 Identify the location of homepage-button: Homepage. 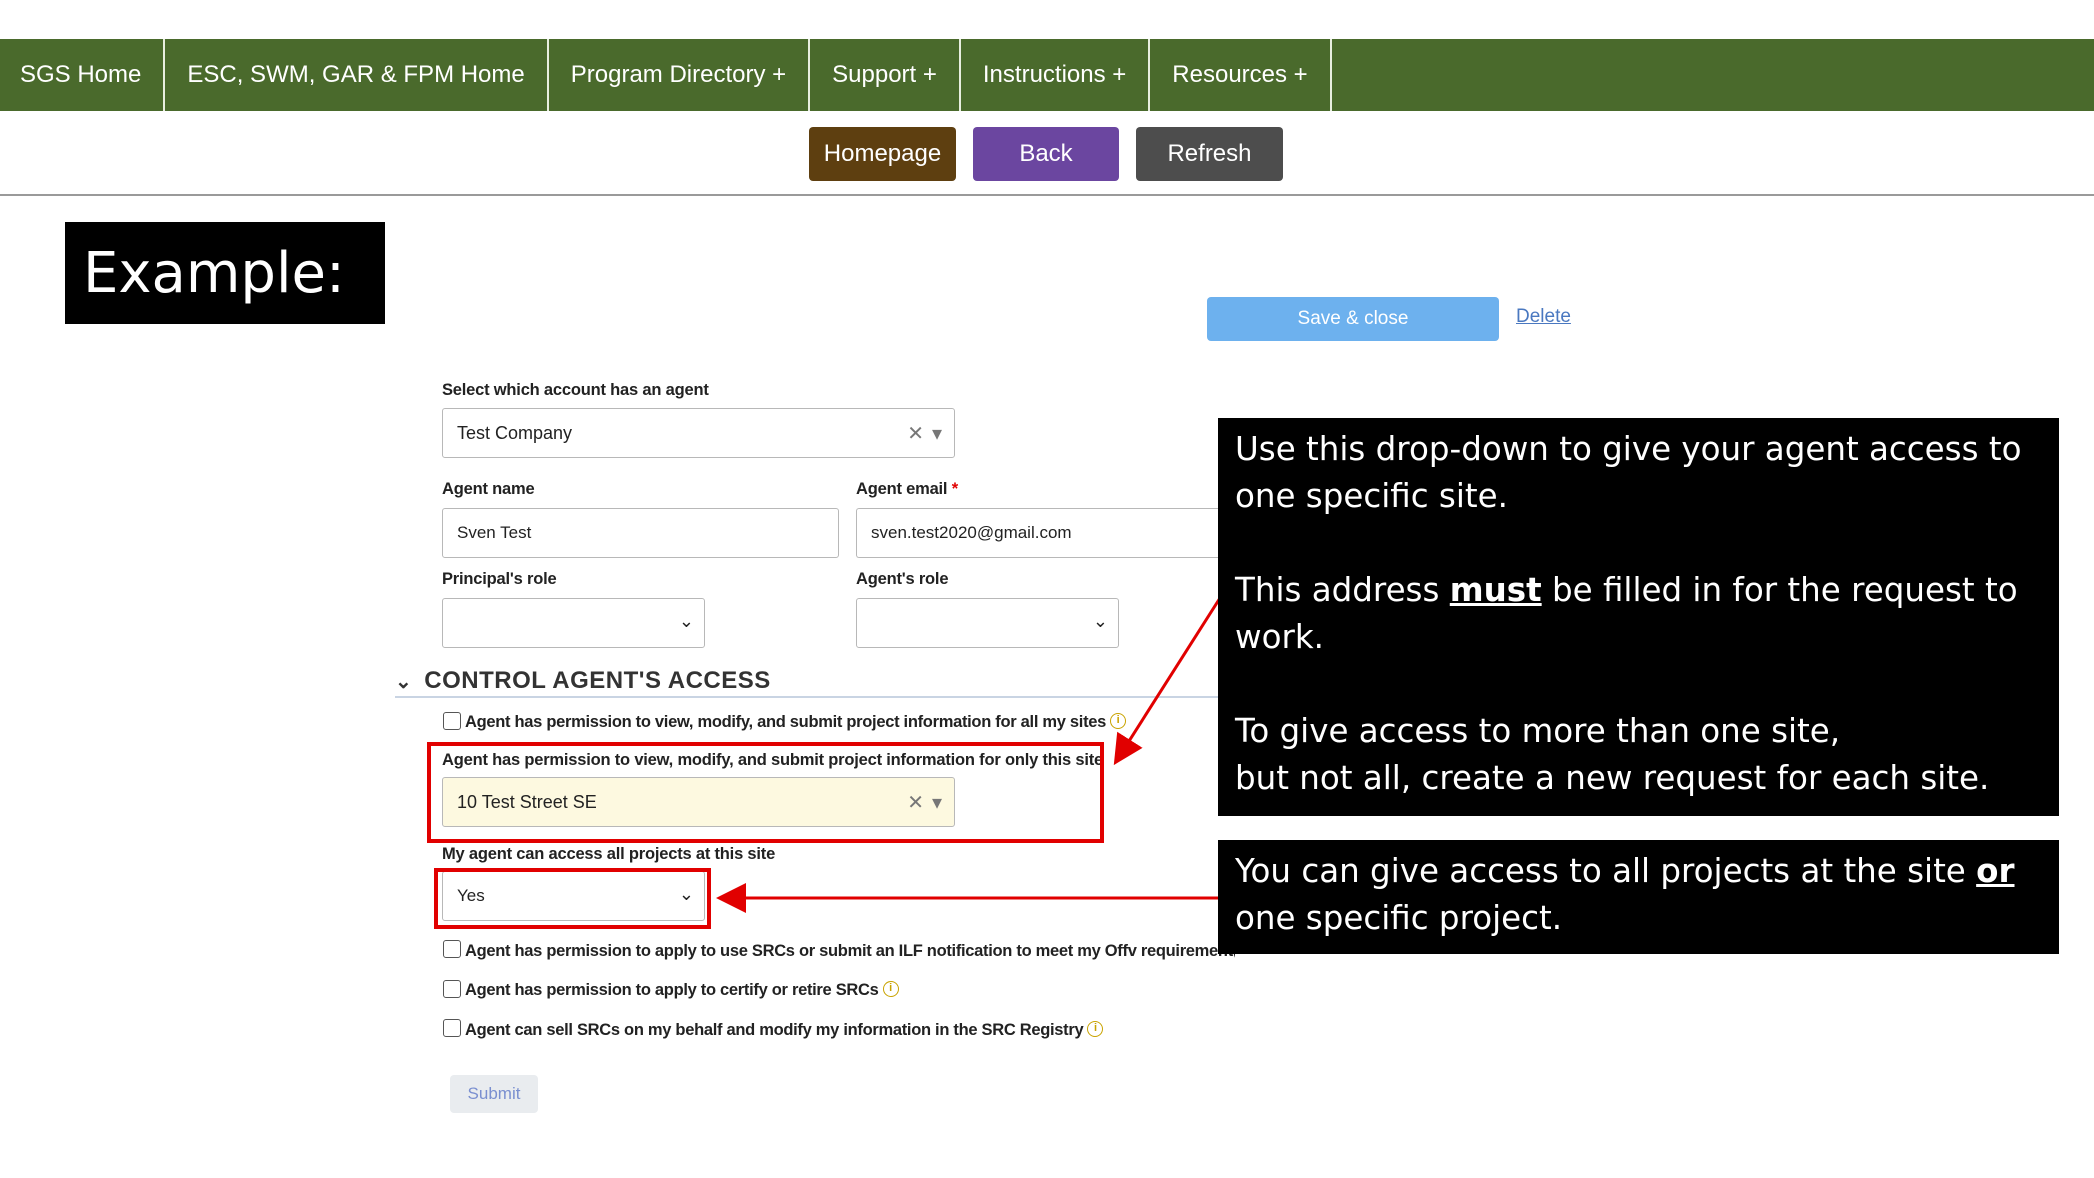
(882, 154).